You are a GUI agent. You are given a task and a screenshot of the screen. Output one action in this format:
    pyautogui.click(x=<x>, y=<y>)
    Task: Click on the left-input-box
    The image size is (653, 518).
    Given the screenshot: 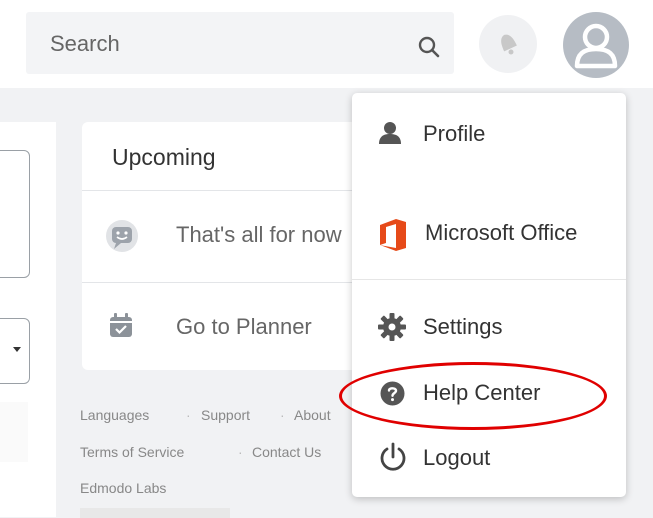 What is the action you would take?
    pyautogui.click(x=15, y=214)
    